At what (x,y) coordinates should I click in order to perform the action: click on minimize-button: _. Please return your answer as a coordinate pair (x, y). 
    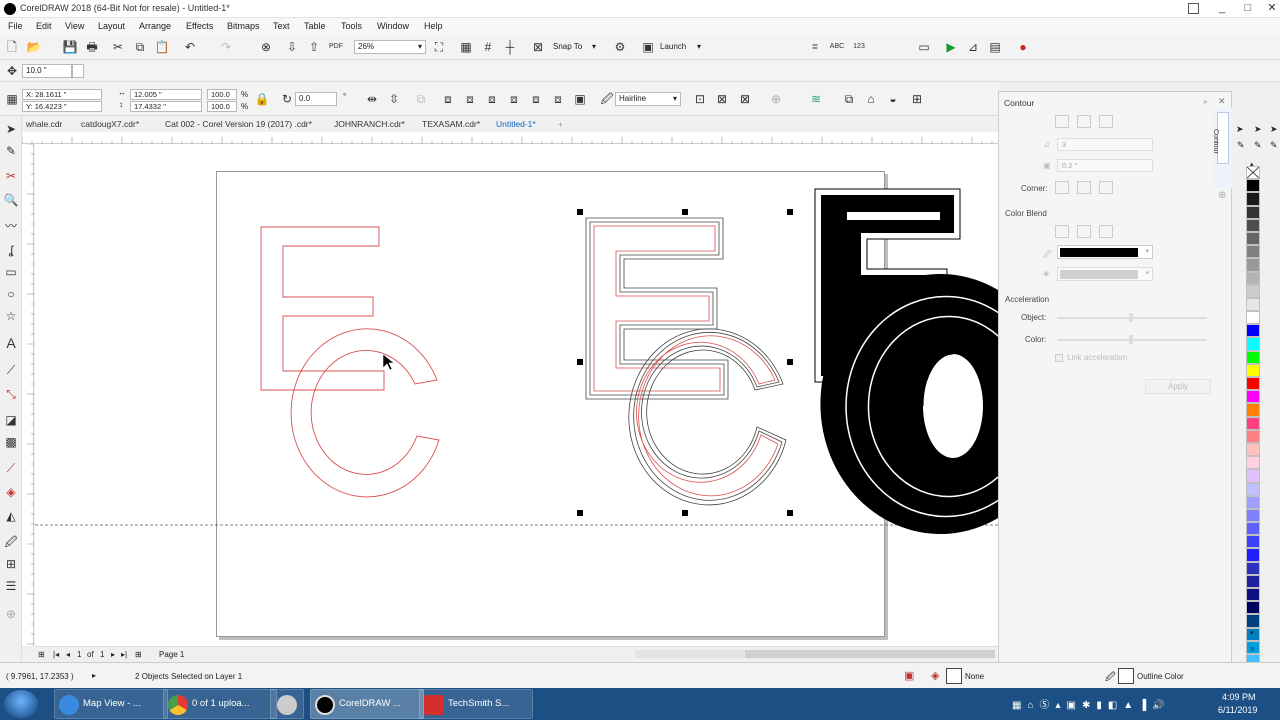
    Looking at the image, I should click on (1222, 9).